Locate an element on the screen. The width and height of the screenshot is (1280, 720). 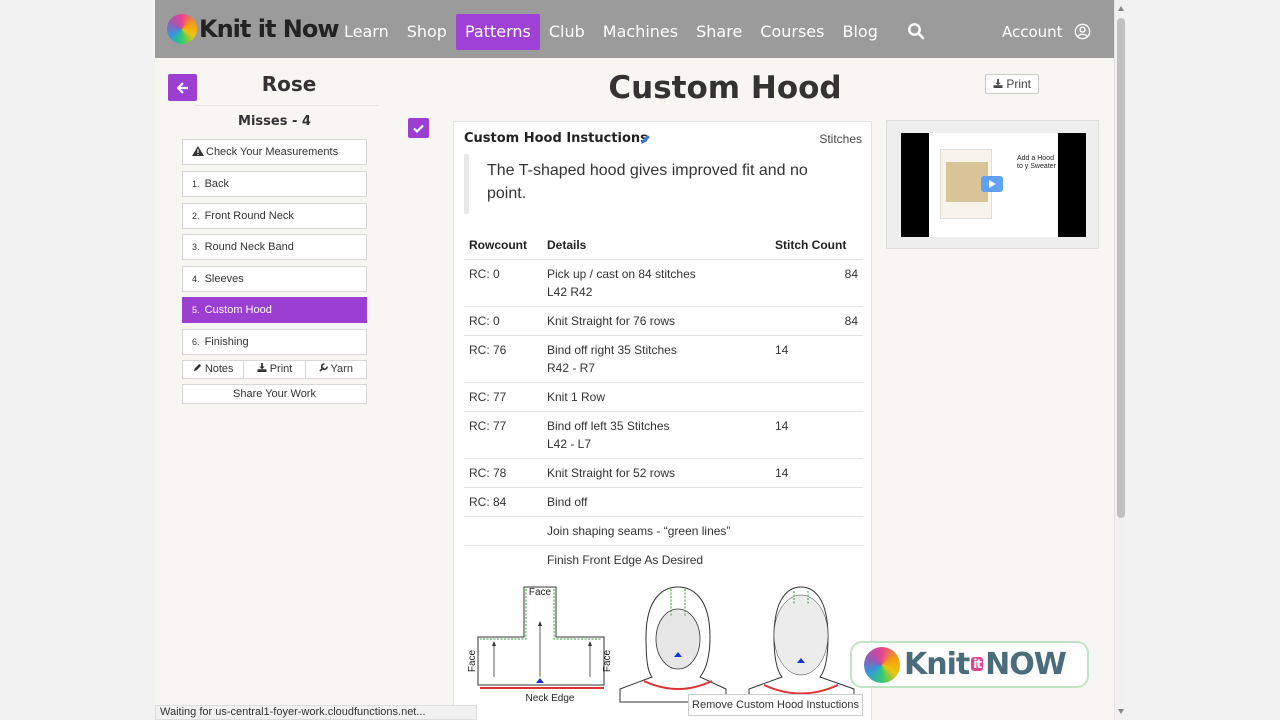
table-header-row: Rowcount Details Stitch Count is located at coordinates (663, 246).